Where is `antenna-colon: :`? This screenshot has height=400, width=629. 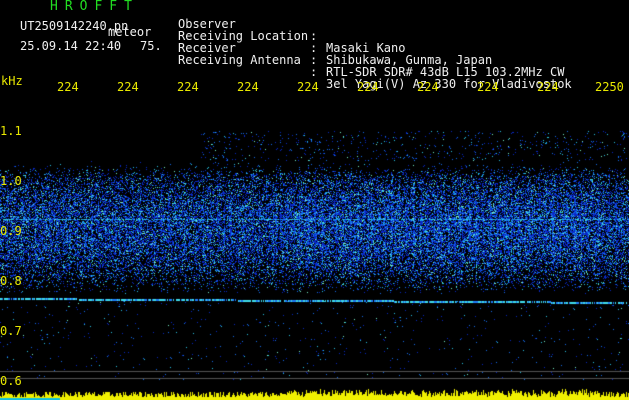
antenna-colon: : is located at coordinates (314, 72).